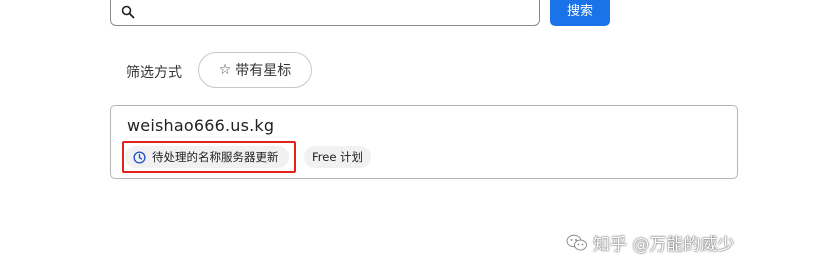 The image size is (826, 255). What do you see at coordinates (200, 125) in the screenshot?
I see `domain-name: weishao666.us.kg` at bounding box center [200, 125].